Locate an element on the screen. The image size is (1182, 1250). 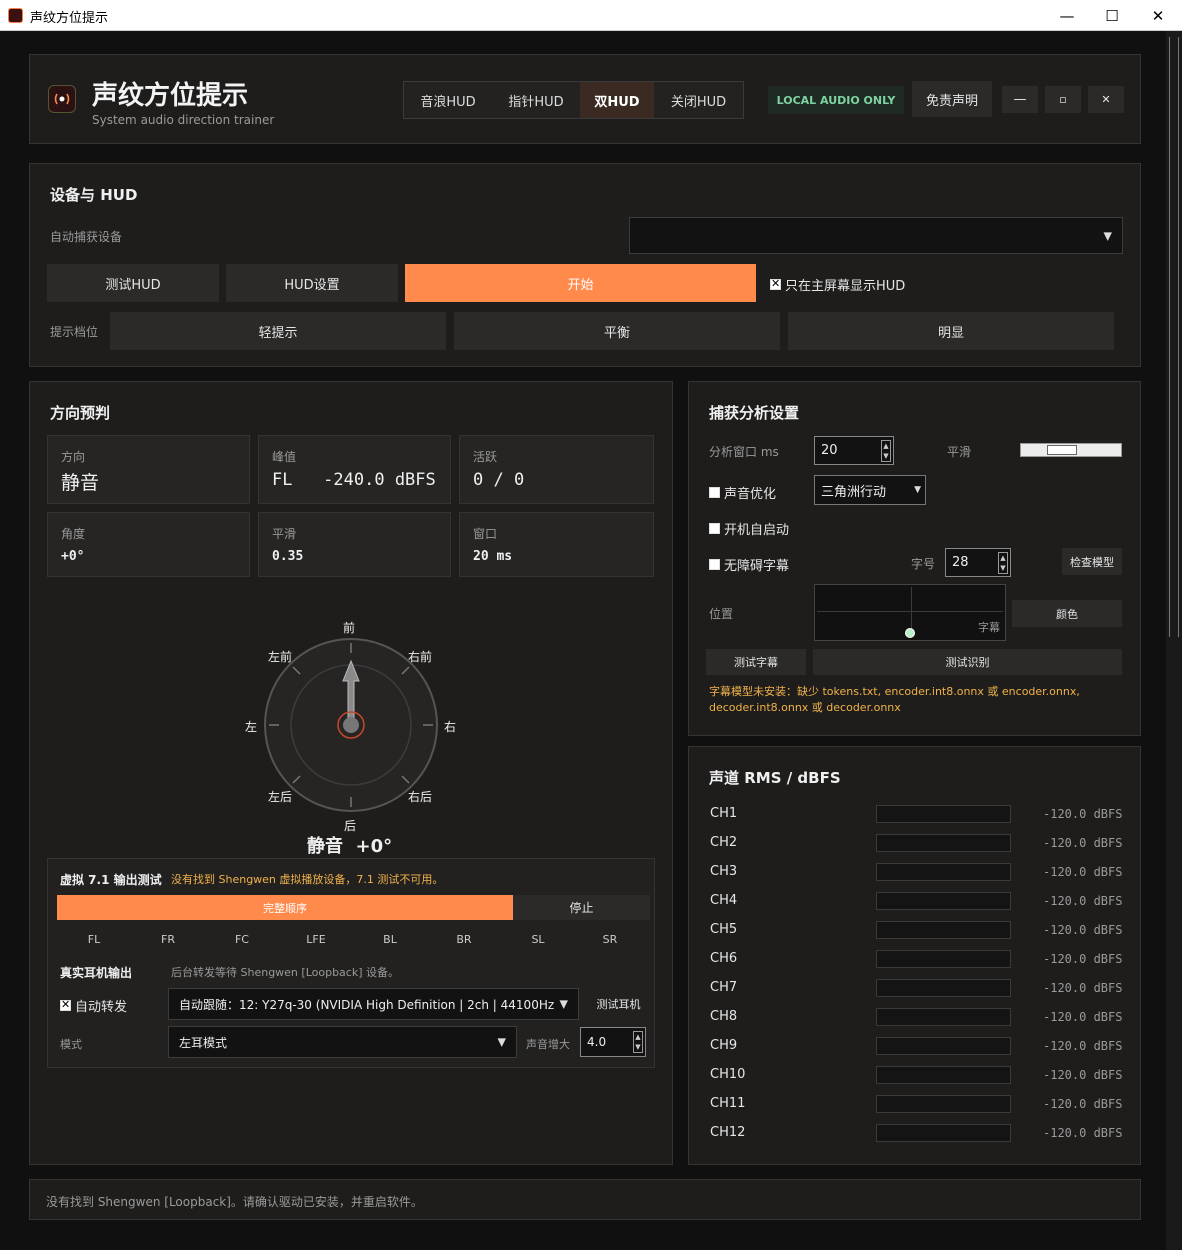
check-model-button: 检查模型 is located at coordinates (1092, 561).